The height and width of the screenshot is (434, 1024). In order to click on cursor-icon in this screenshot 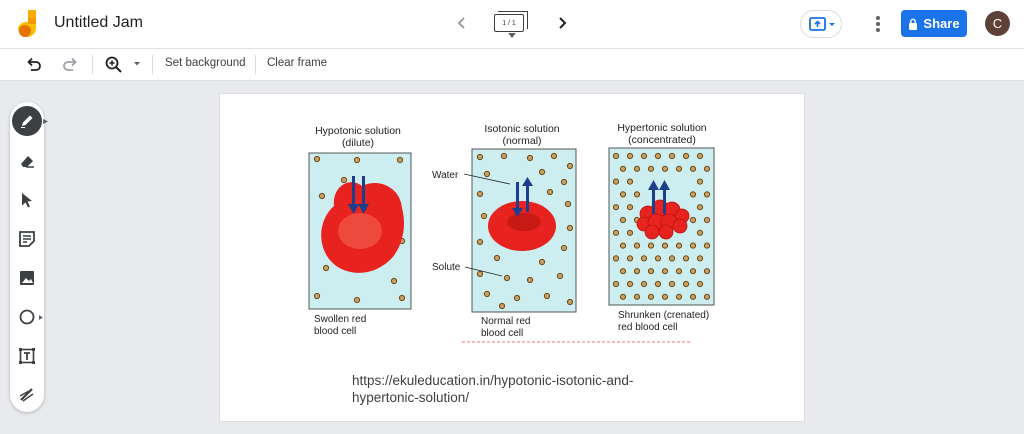, I will do `click(27, 200)`.